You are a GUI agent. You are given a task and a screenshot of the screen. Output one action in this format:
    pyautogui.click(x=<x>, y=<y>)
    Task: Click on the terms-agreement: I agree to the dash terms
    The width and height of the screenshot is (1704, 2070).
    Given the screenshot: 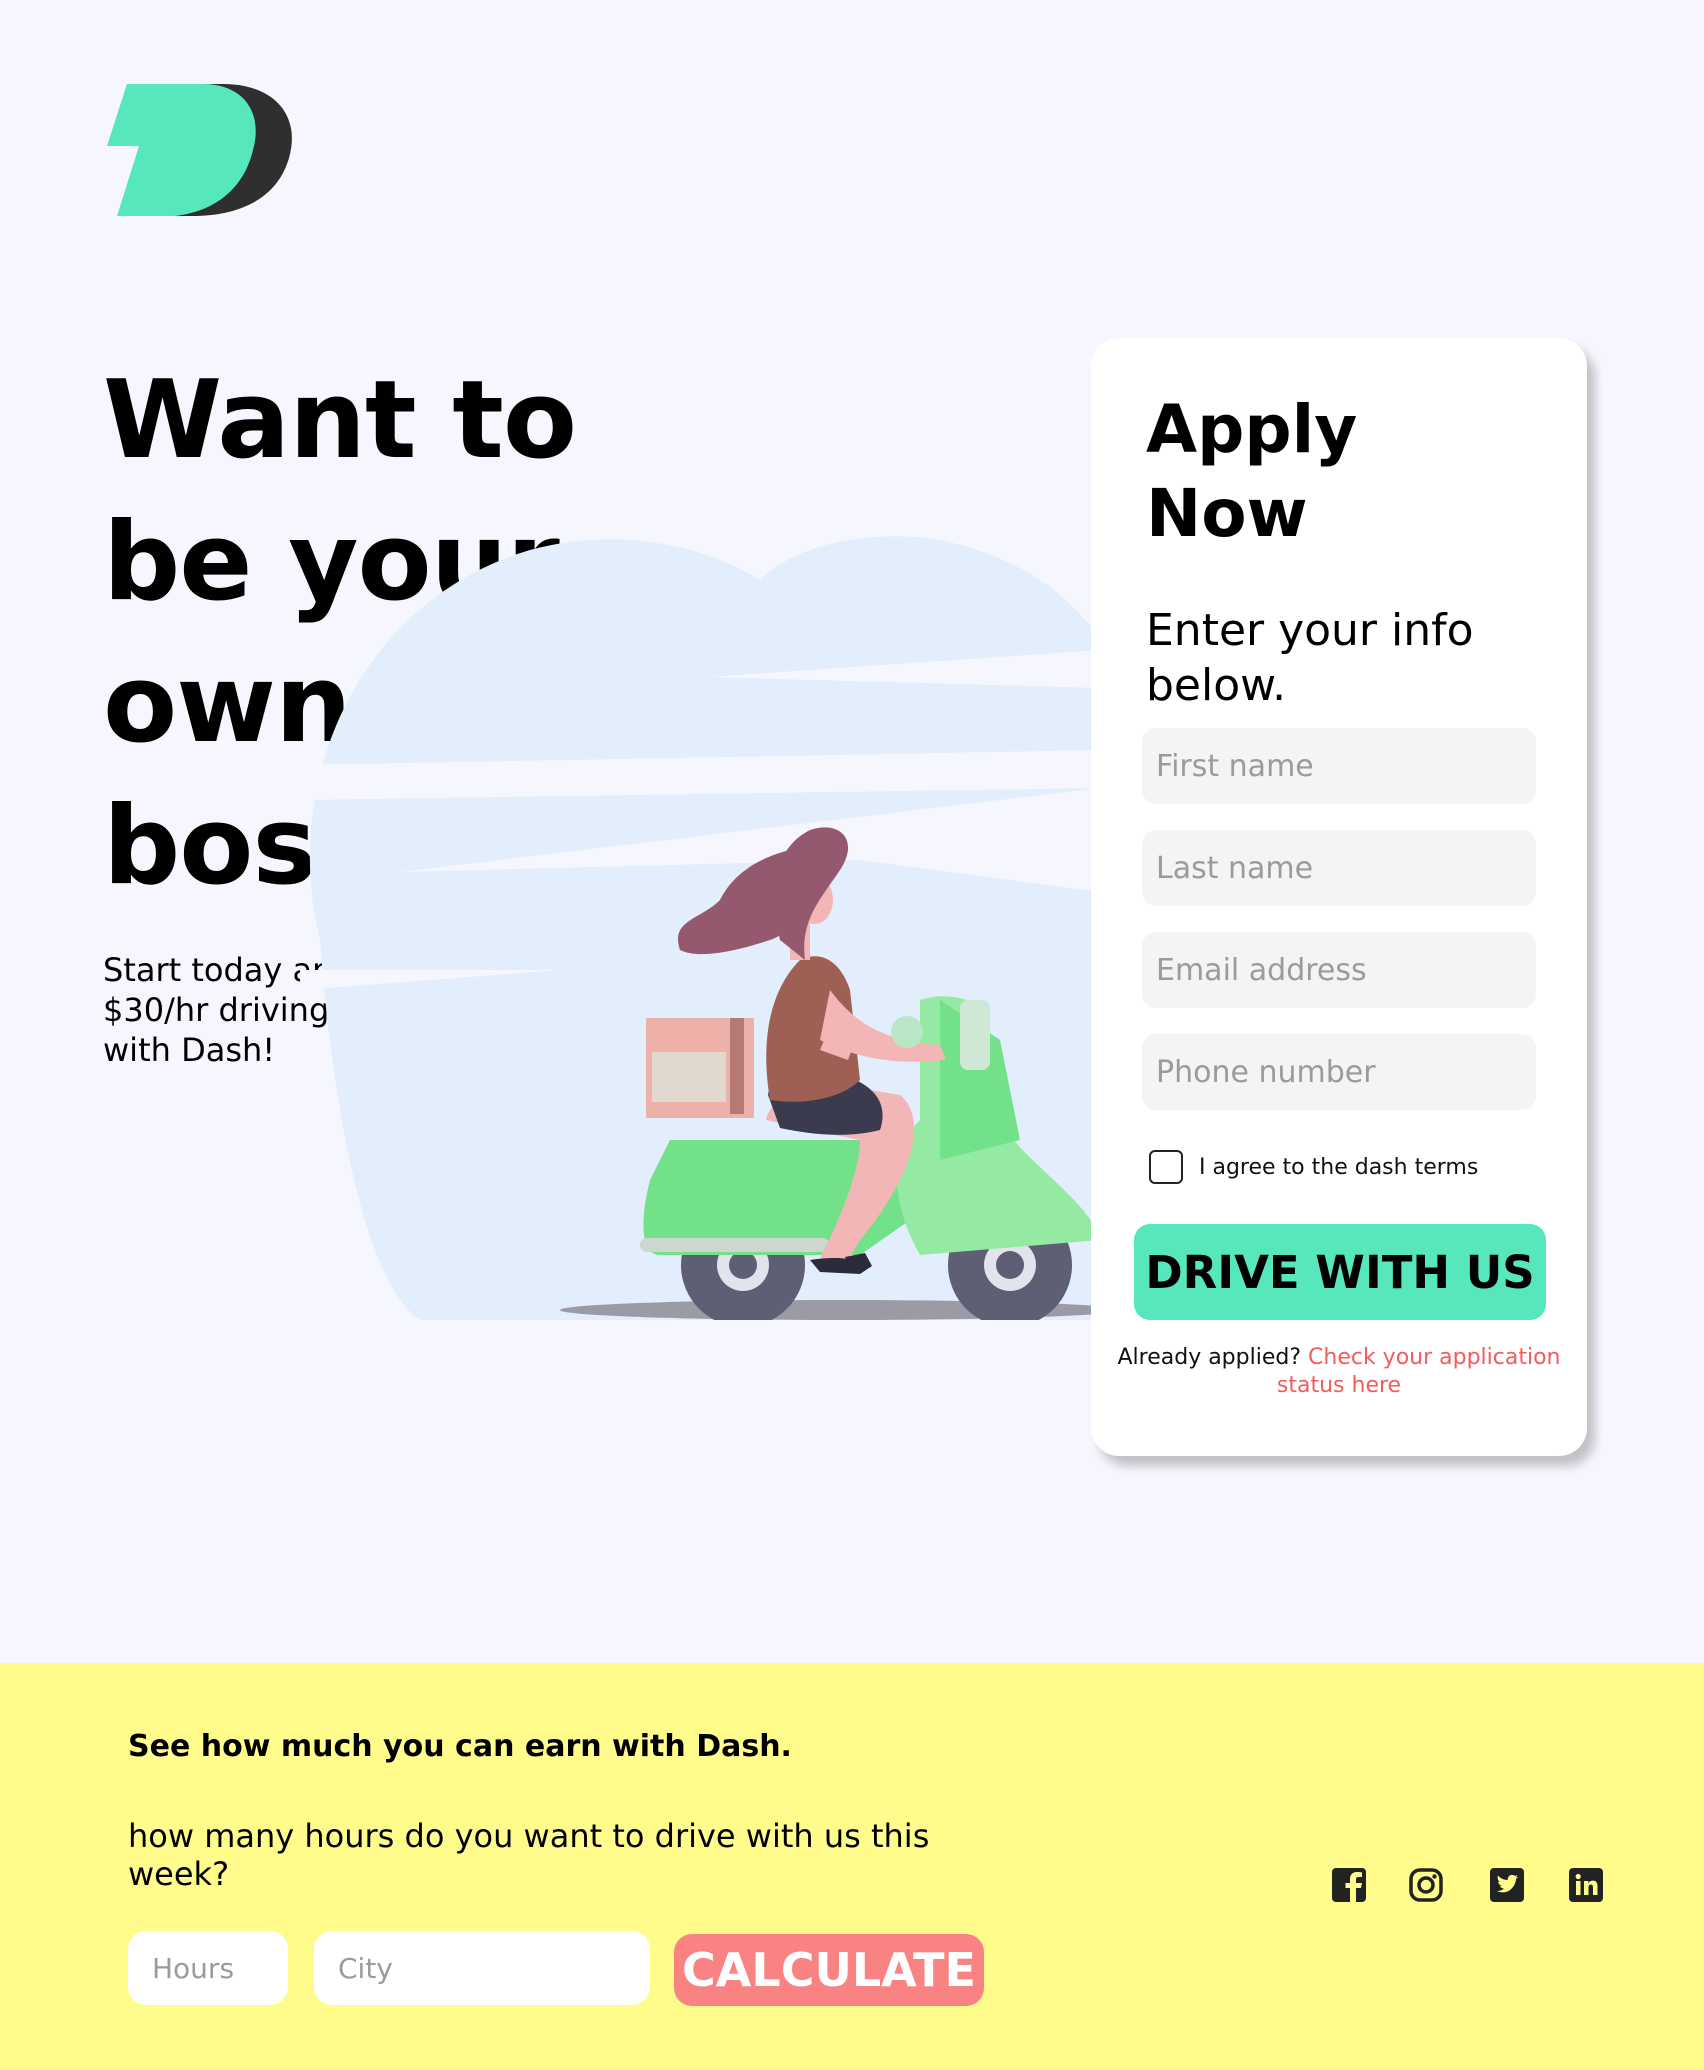 What is the action you would take?
    pyautogui.click(x=1313, y=1167)
    